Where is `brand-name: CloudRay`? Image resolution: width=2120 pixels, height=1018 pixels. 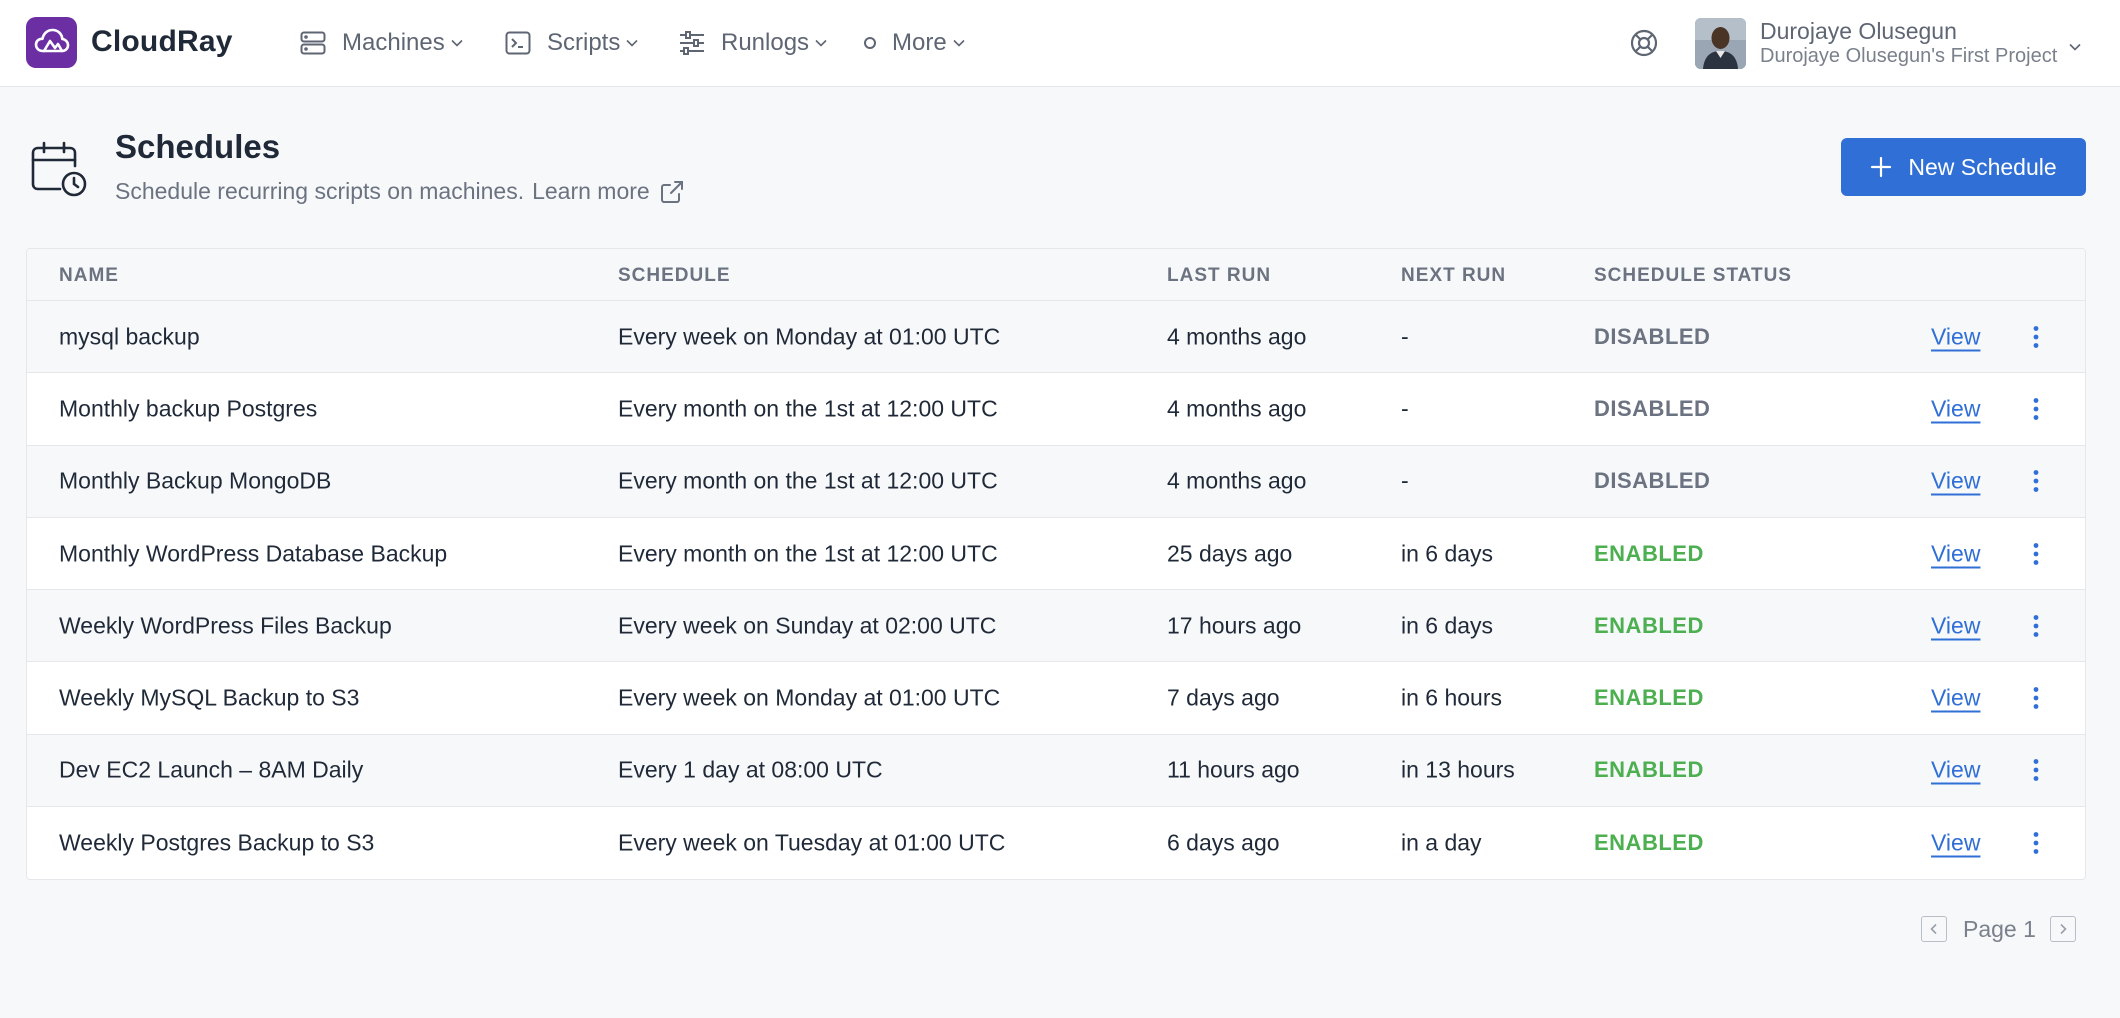
brand-name: CloudRay is located at coordinates (162, 41).